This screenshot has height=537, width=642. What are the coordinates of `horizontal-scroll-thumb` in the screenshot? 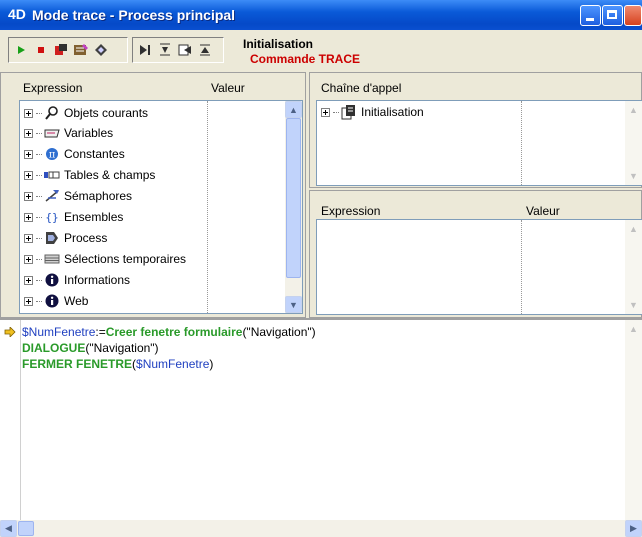 It's located at (26, 528).